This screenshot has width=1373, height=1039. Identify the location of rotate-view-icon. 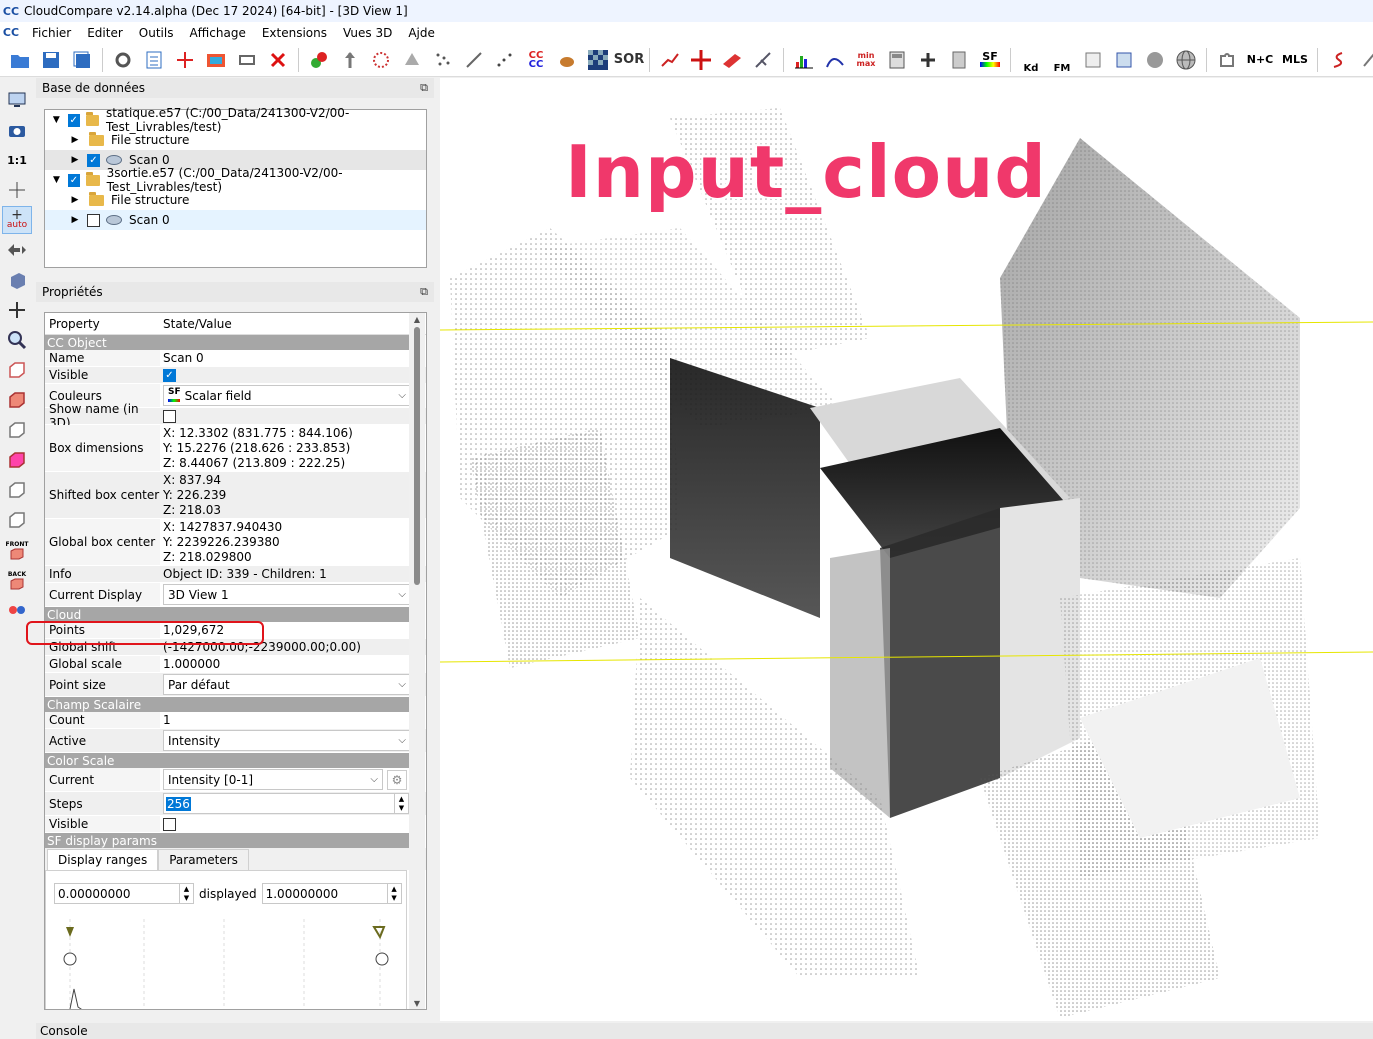
(17, 250).